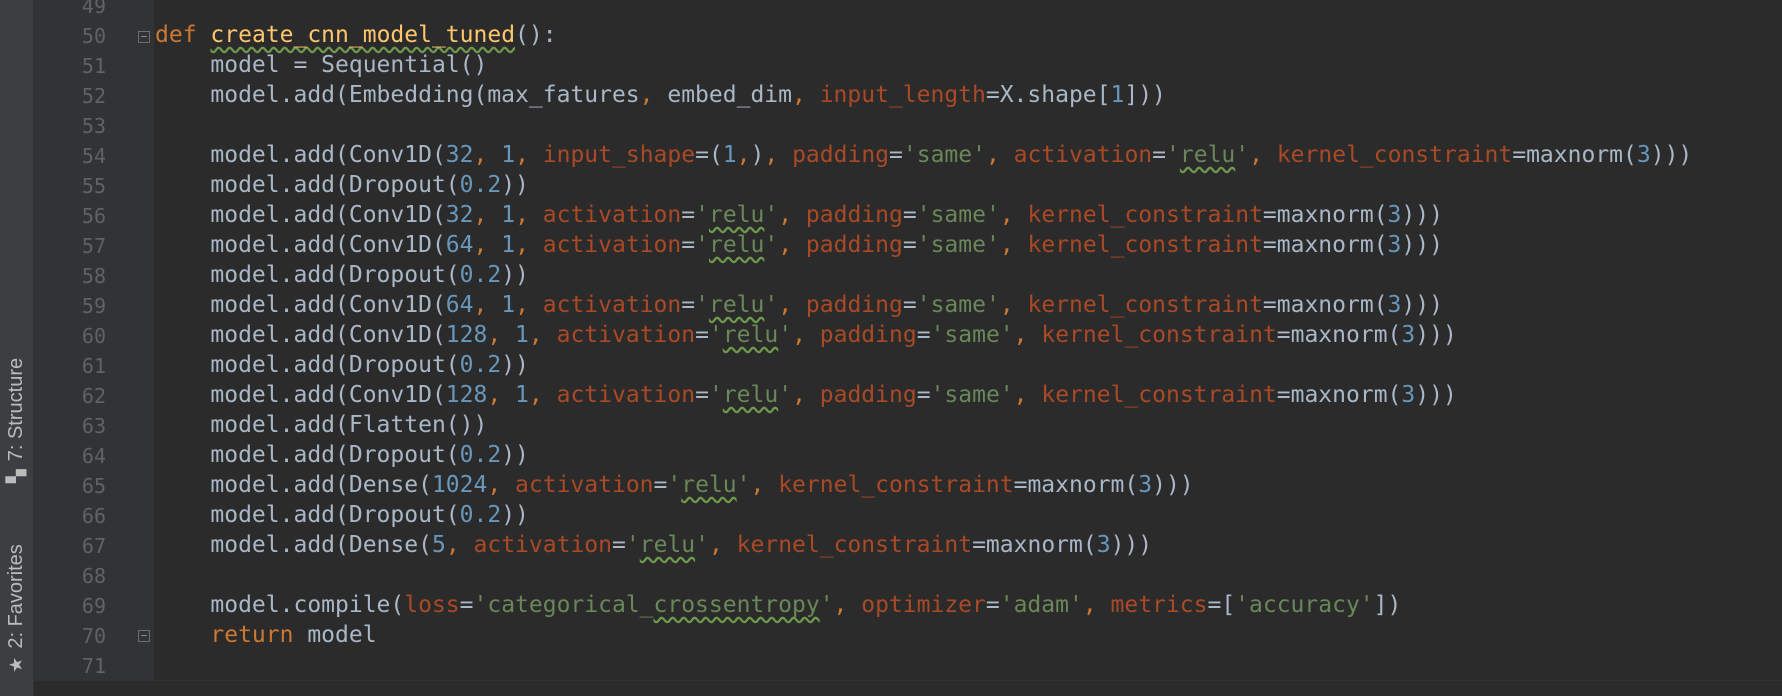 The height and width of the screenshot is (696, 1782). What do you see at coordinates (321, 425) in the screenshot?
I see `code-line: model.add(Flatten())` at bounding box center [321, 425].